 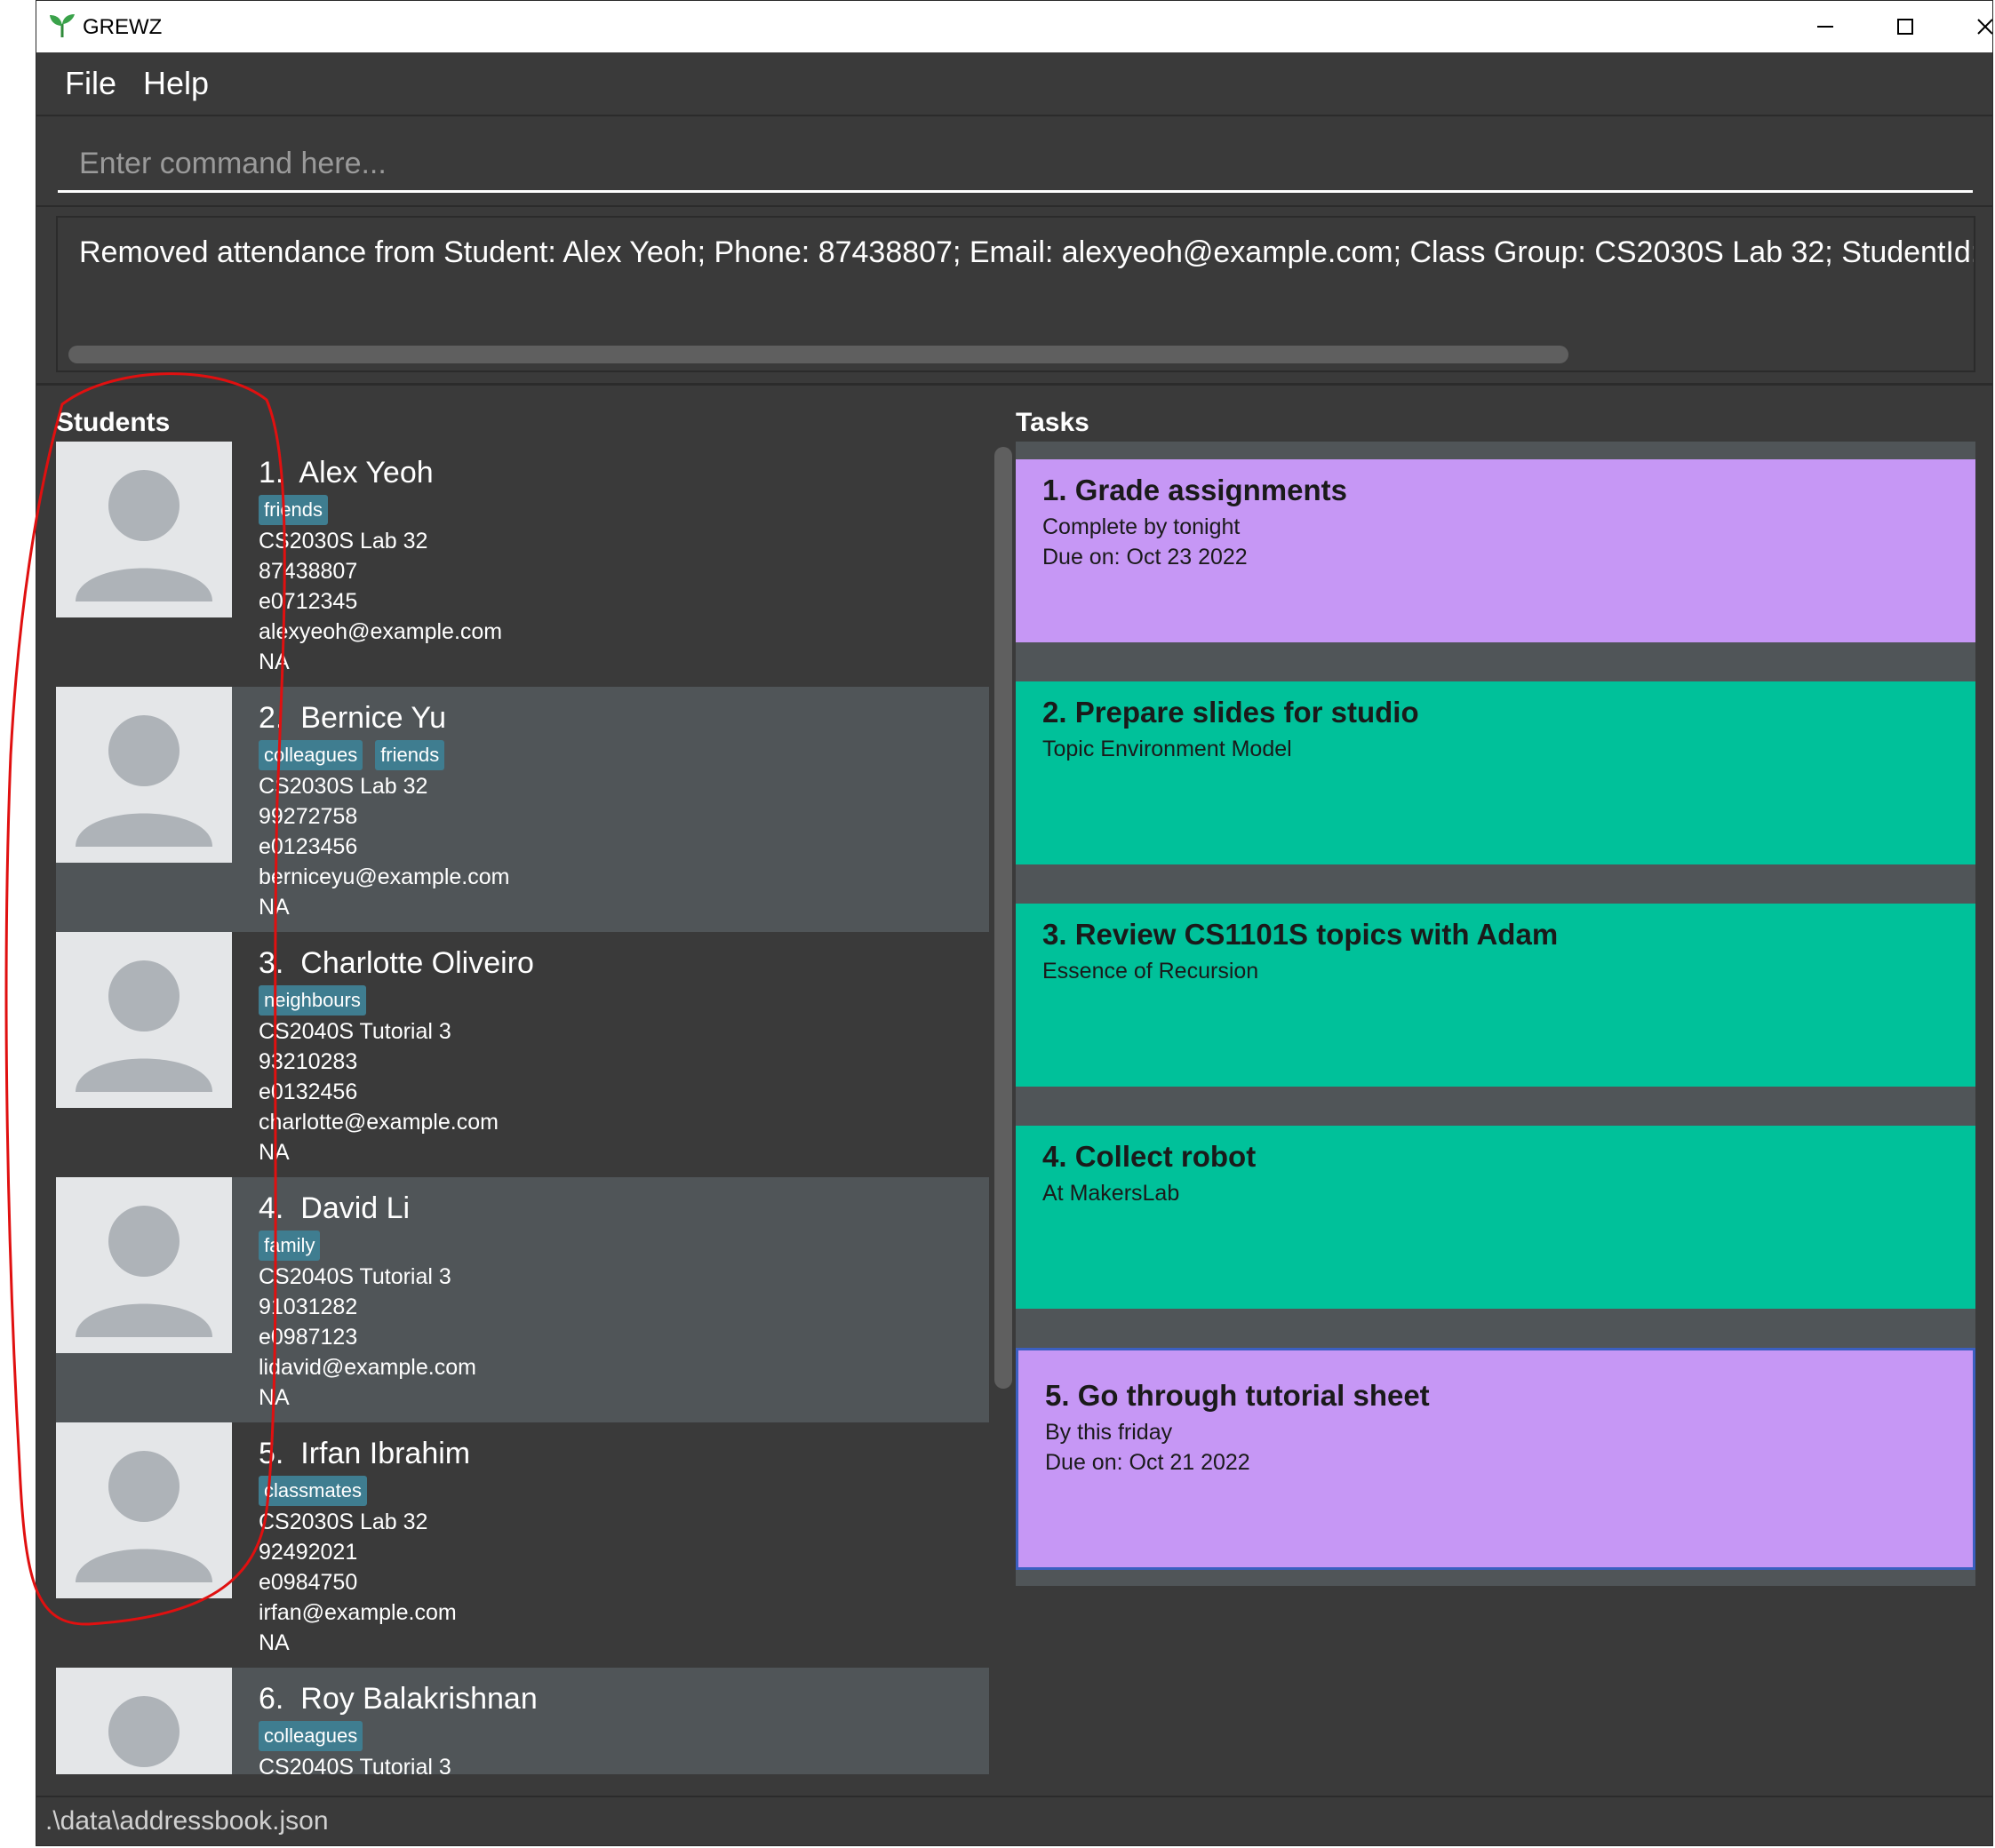 I want to click on student-id: e0987123, so click(x=308, y=1337).